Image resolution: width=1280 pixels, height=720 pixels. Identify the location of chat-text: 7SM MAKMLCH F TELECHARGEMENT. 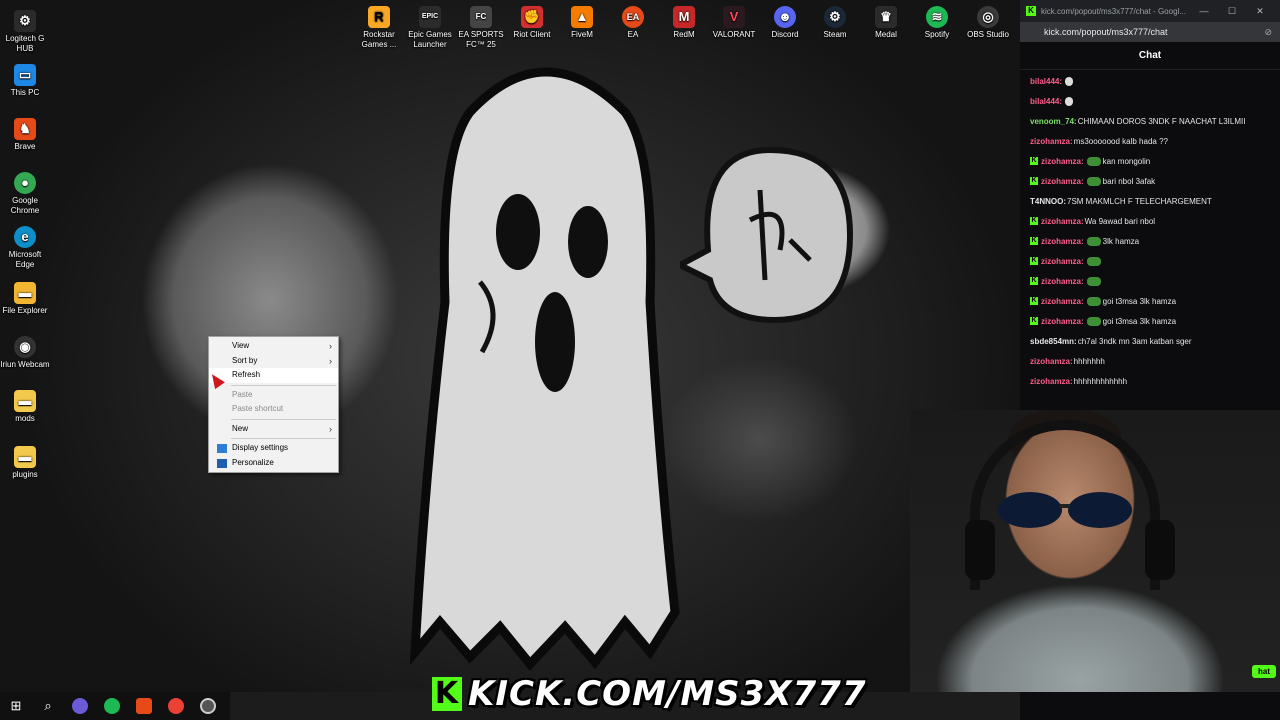
(1139, 201).